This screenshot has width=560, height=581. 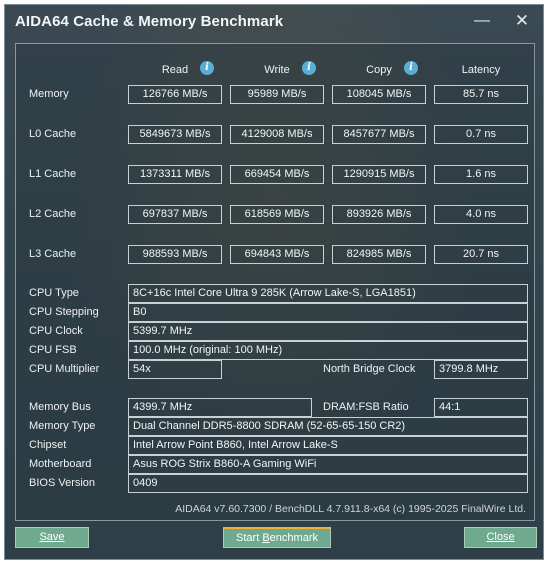 I want to click on l2-read-value: 697837 MB/s, so click(x=175, y=214).